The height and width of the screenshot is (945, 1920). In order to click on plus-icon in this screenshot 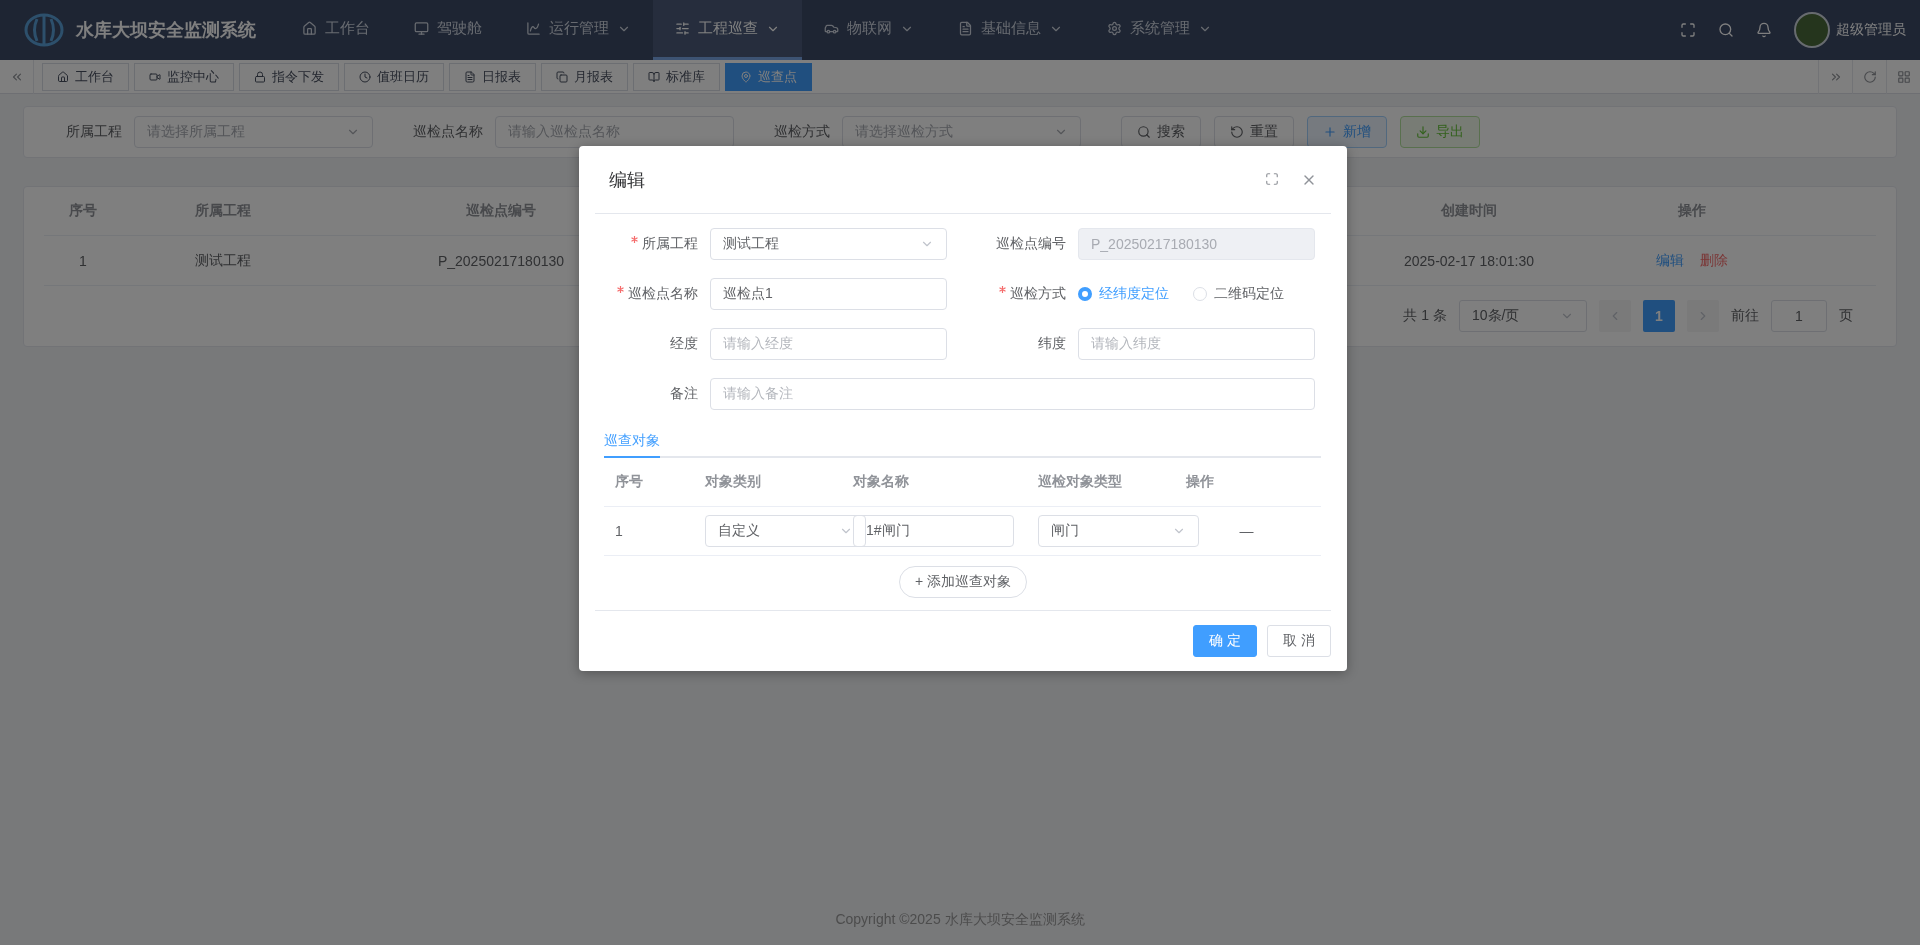, I will do `click(1330, 132)`.